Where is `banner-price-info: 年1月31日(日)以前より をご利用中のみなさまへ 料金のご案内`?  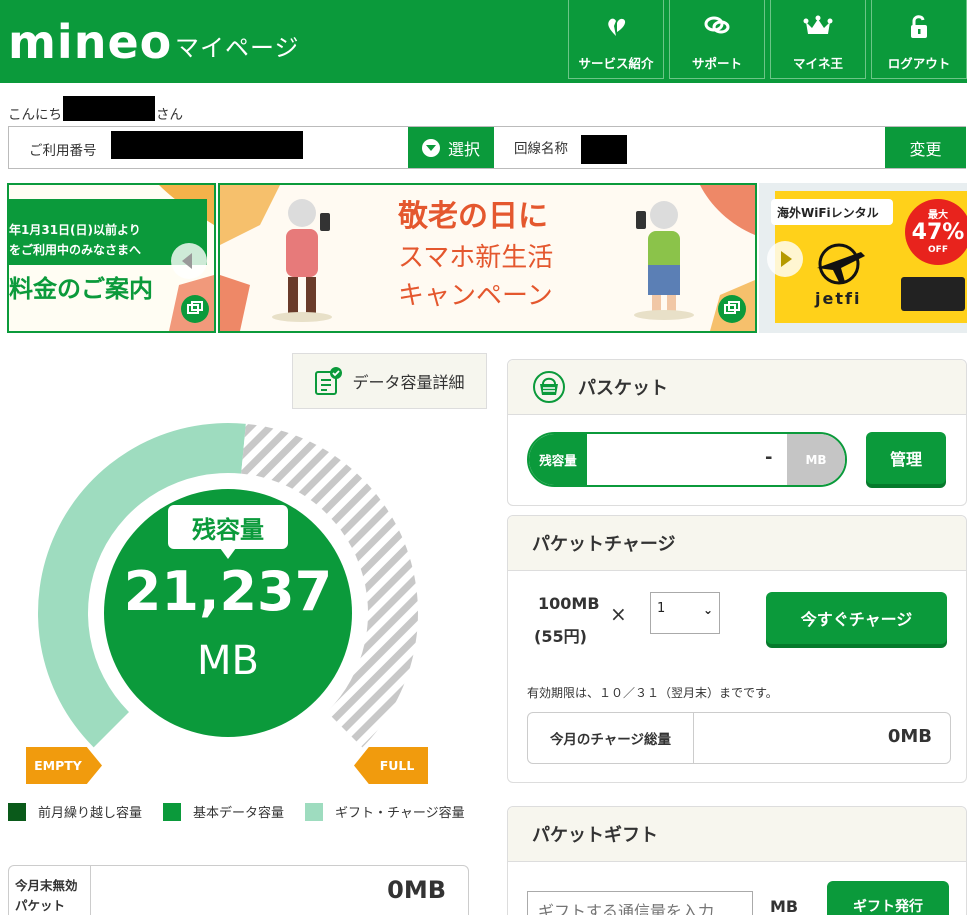 banner-price-info: 年1月31日(日)以前より をご利用中のみなさまへ 料金のご案内 is located at coordinates (111, 258).